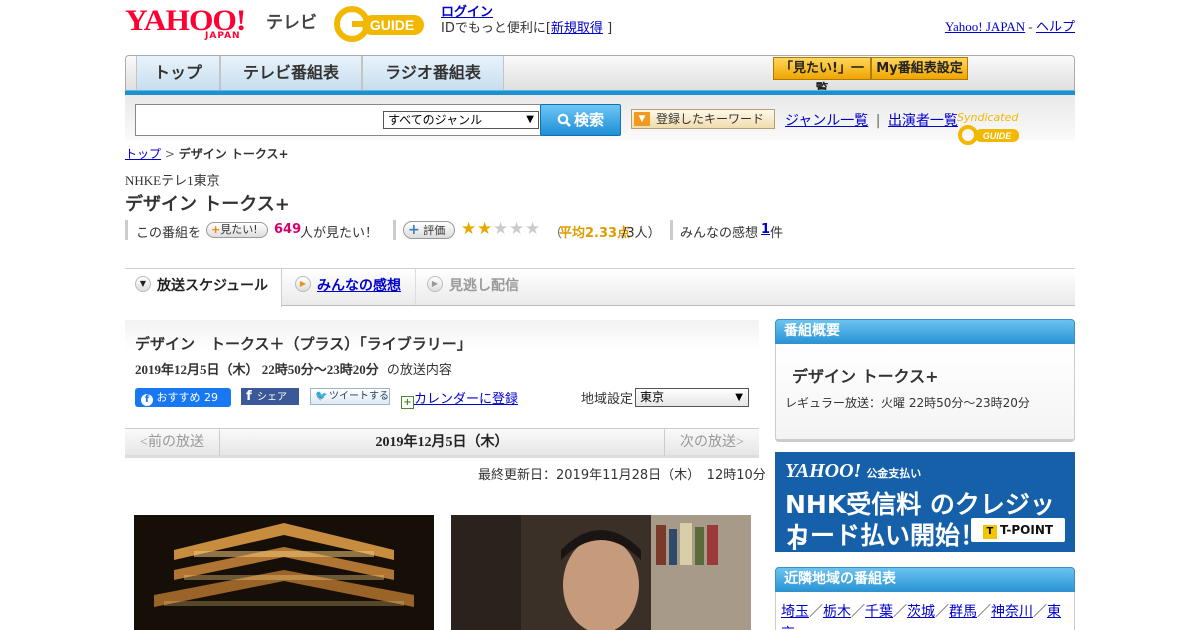 Image resolution: width=1200 pixels, height=630 pixels. Describe the element at coordinates (178, 73) in the screenshot. I see `nav-tab-top: トップ` at that location.